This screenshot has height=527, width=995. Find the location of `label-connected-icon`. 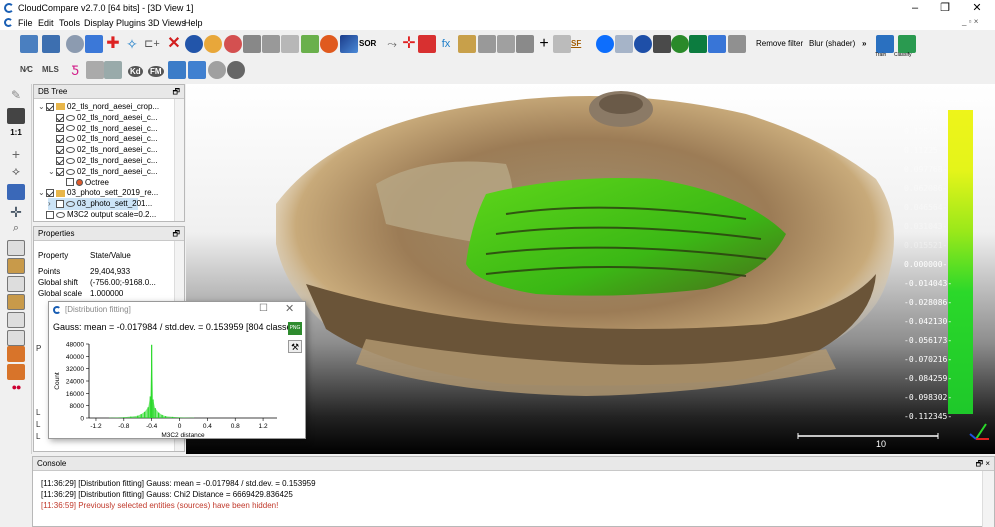

label-connected-icon is located at coordinates (177, 70).